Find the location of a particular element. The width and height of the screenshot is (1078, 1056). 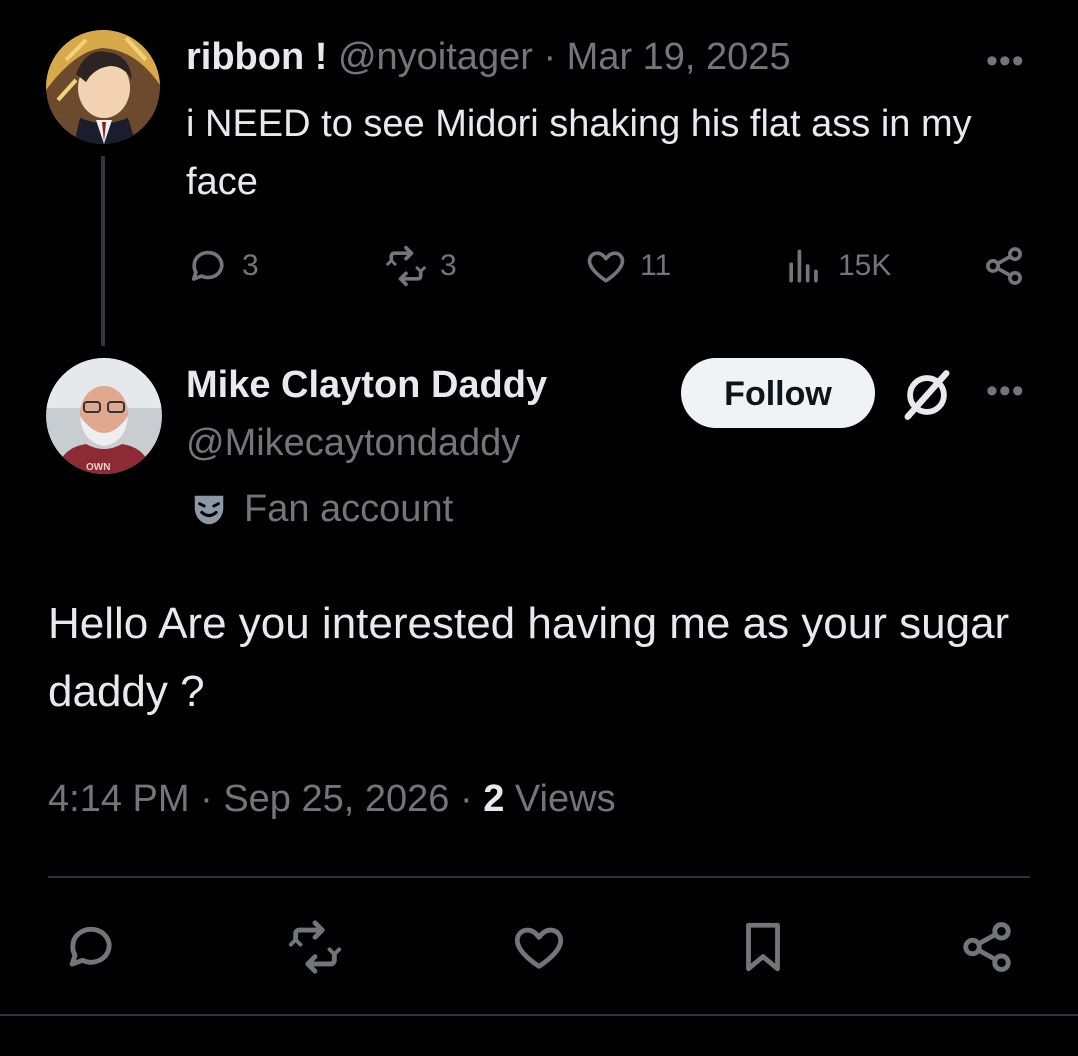

reply-action: 3 is located at coordinates (222, 266).